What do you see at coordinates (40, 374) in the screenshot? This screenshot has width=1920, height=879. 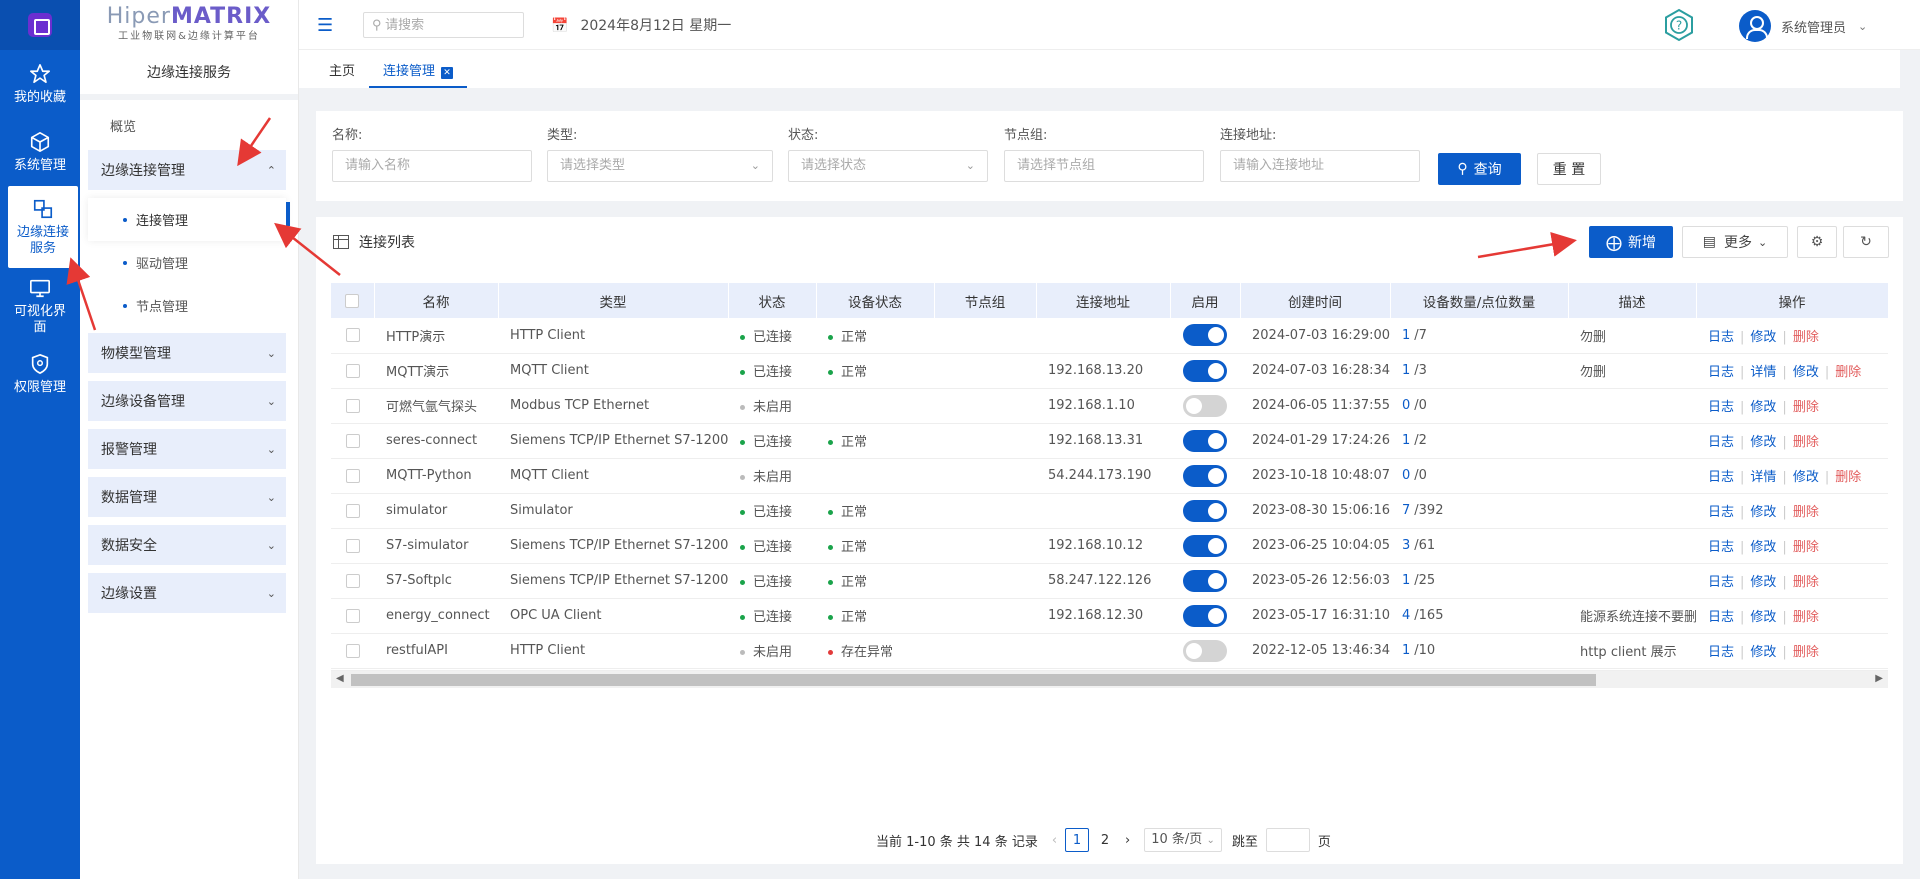 I see `rail-item-permission: 权限管理` at bounding box center [40, 374].